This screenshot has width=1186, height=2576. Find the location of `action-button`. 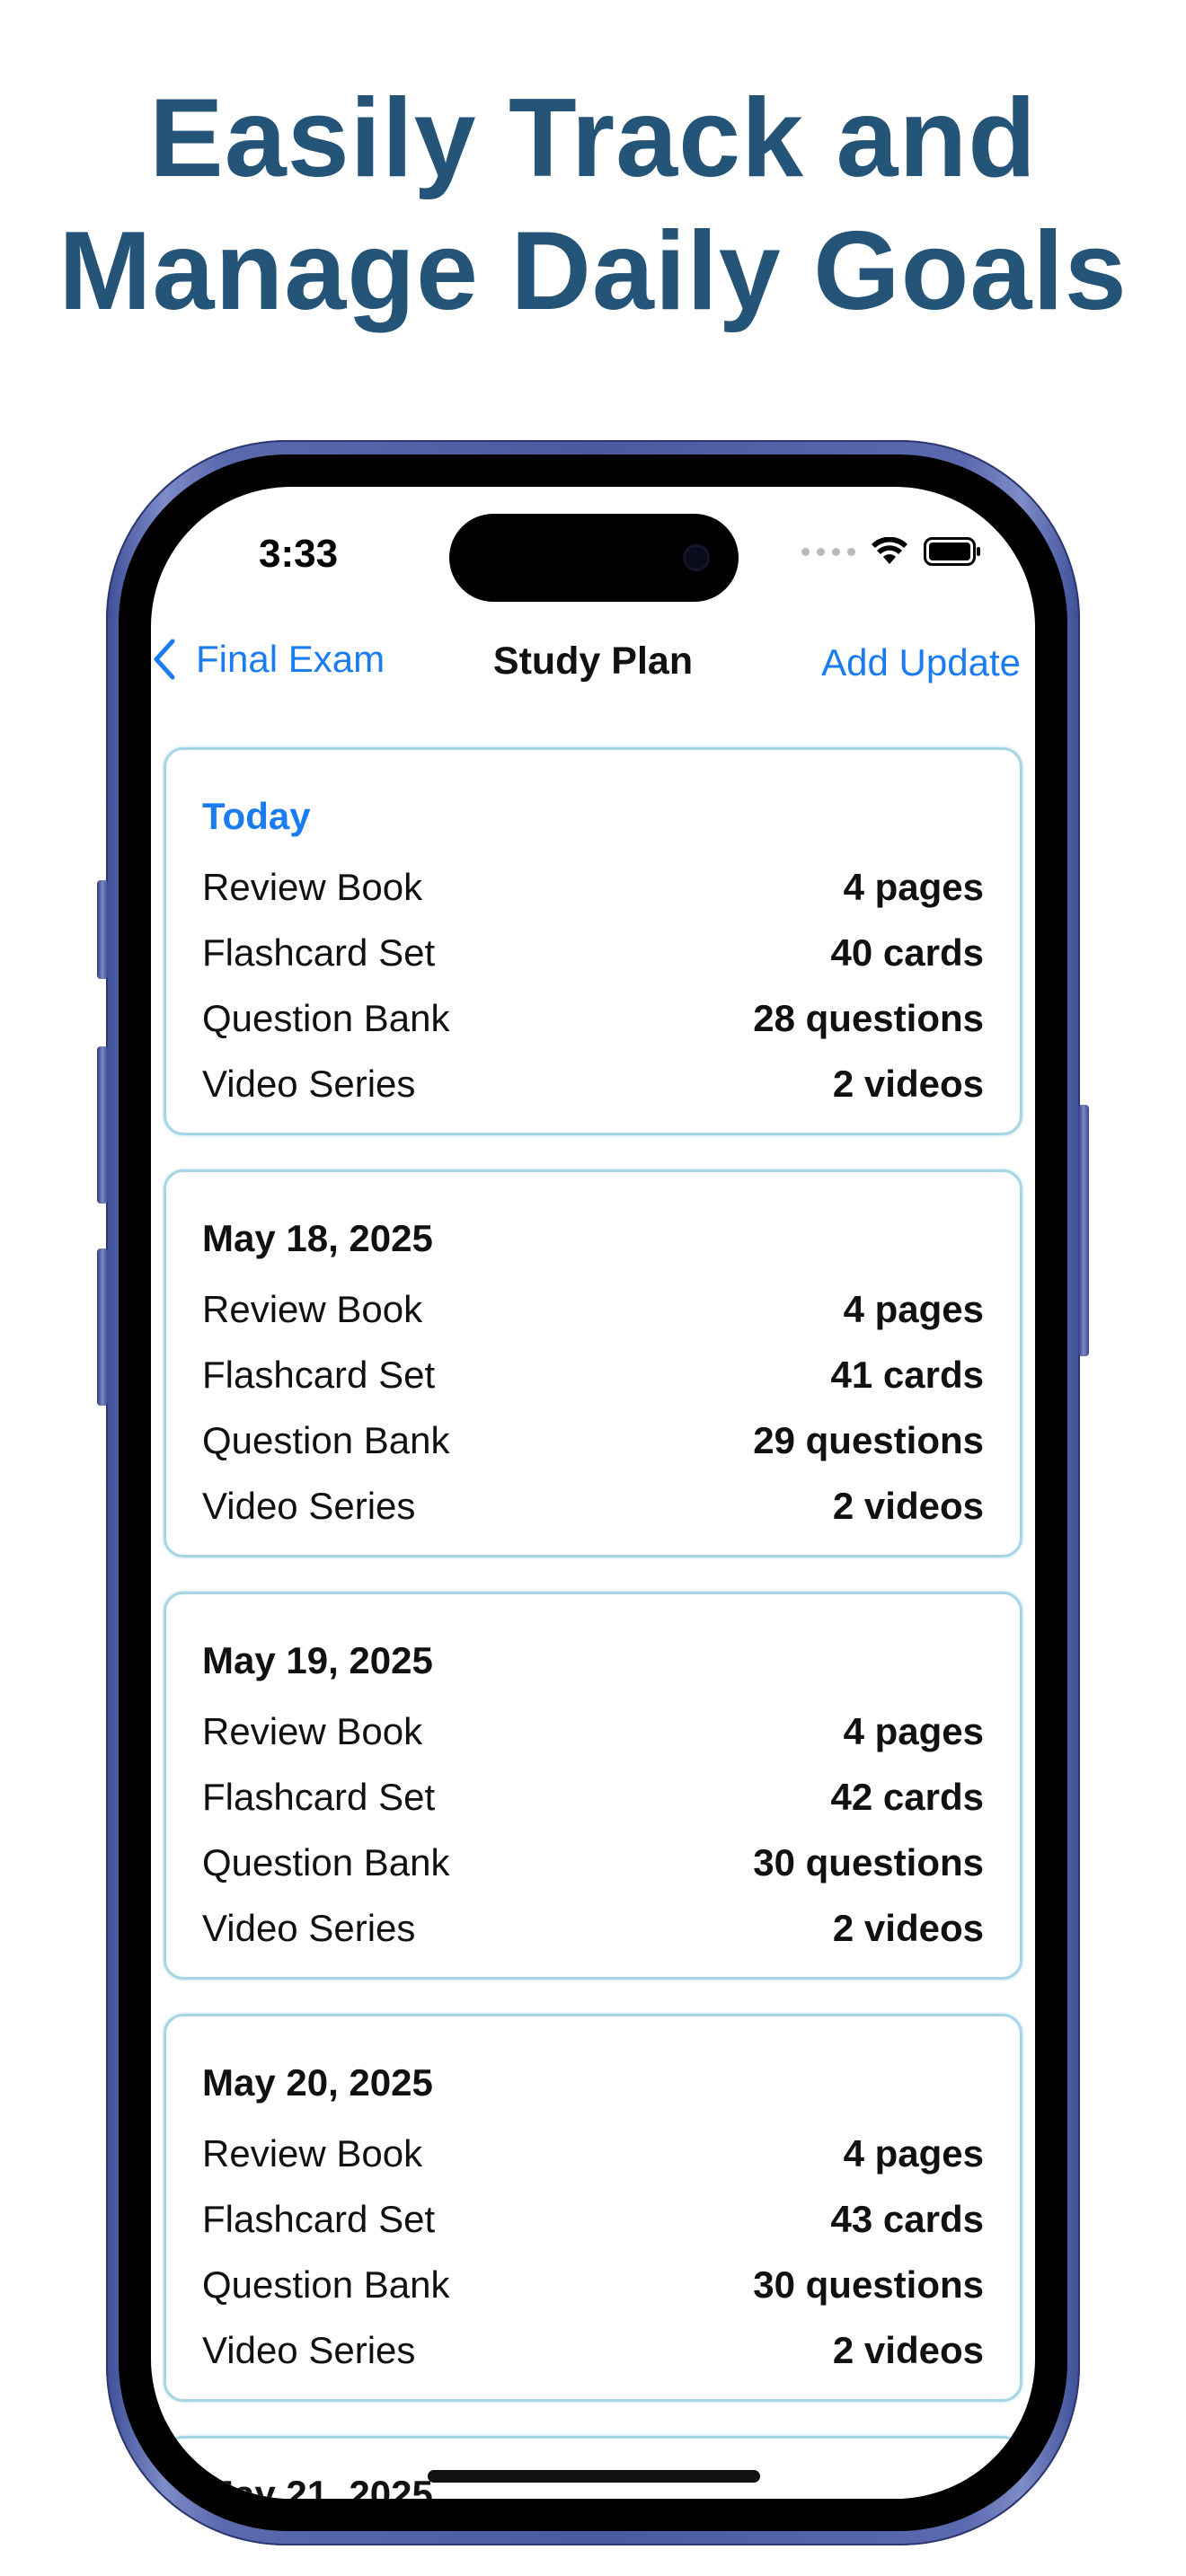

action-button is located at coordinates (102, 929).